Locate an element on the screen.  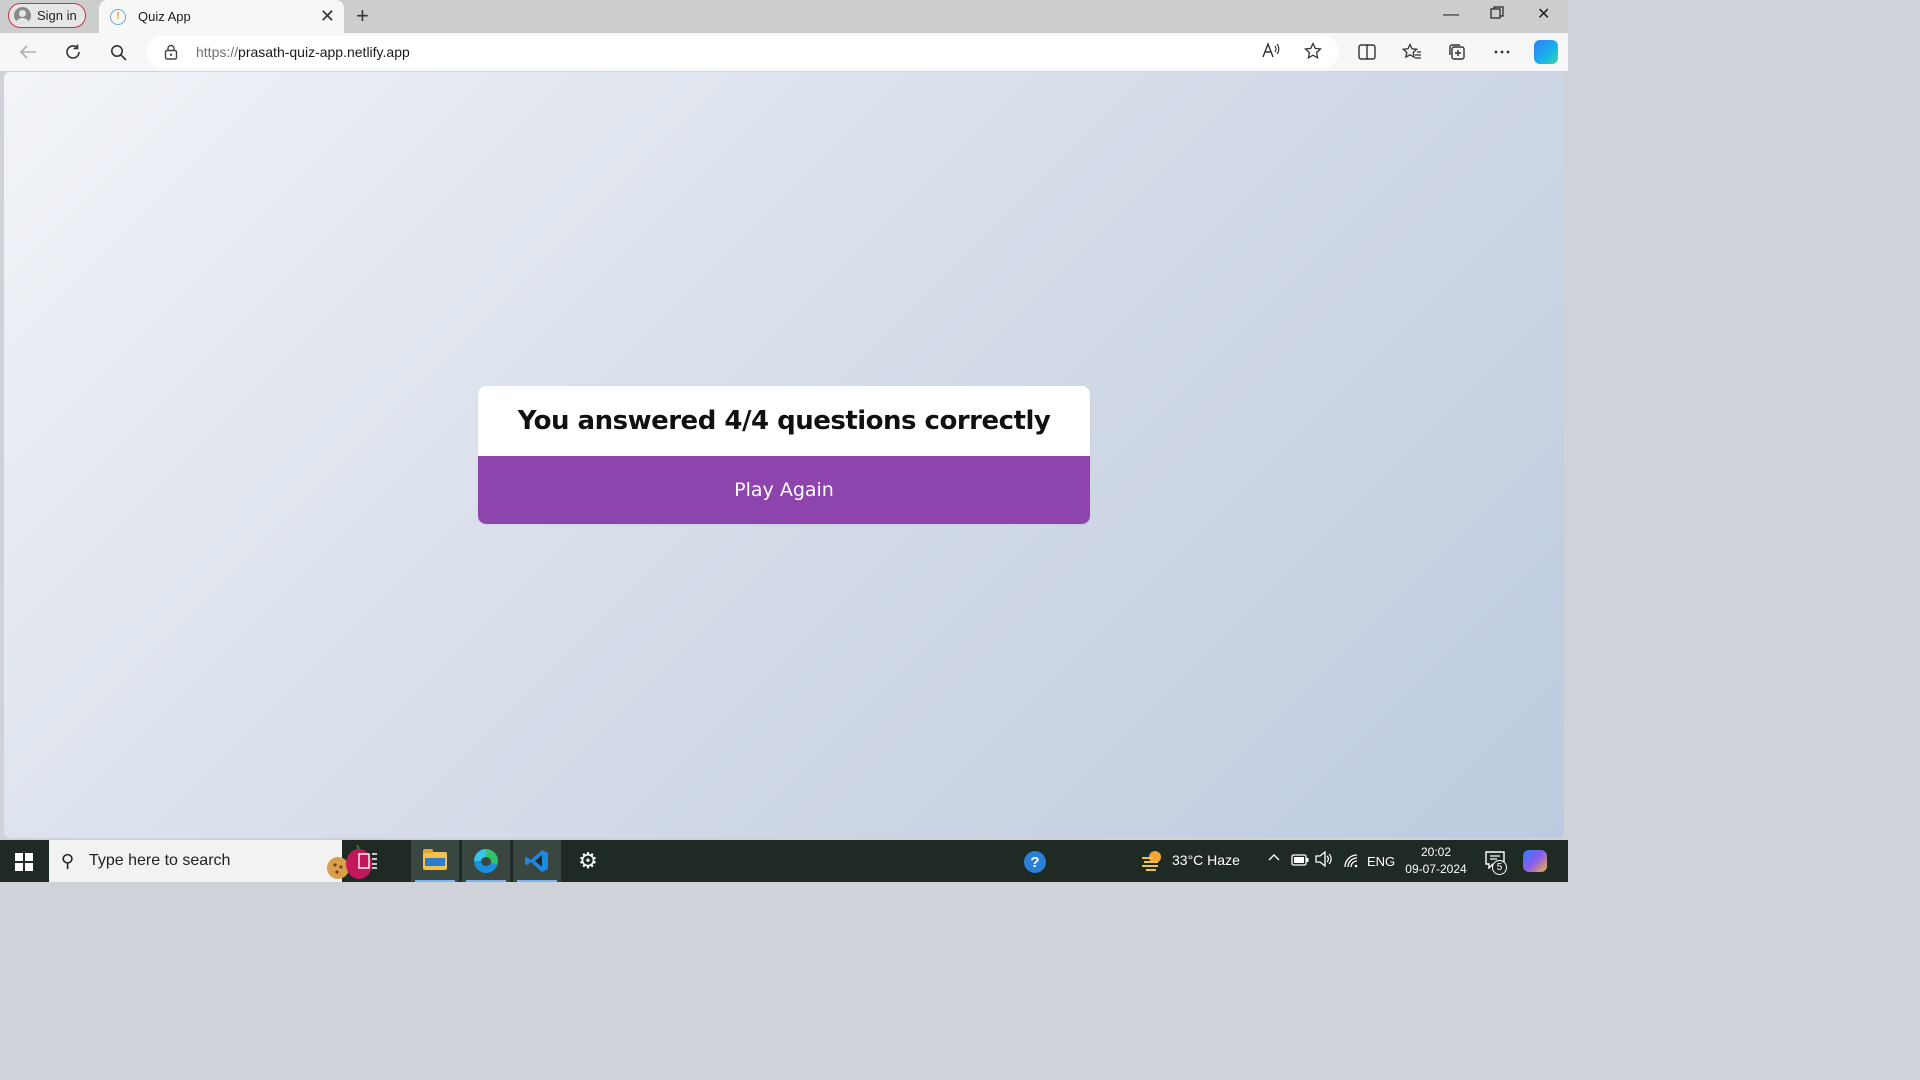
close-tab-icon: ✕ is located at coordinates (327, 16).